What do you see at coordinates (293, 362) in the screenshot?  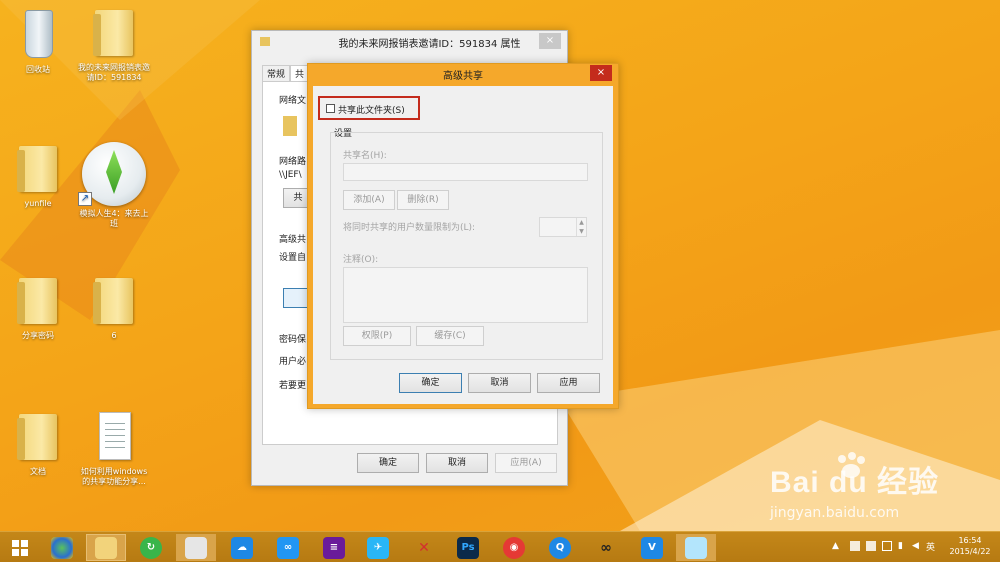 I see `user-must-label: 用户必` at bounding box center [293, 362].